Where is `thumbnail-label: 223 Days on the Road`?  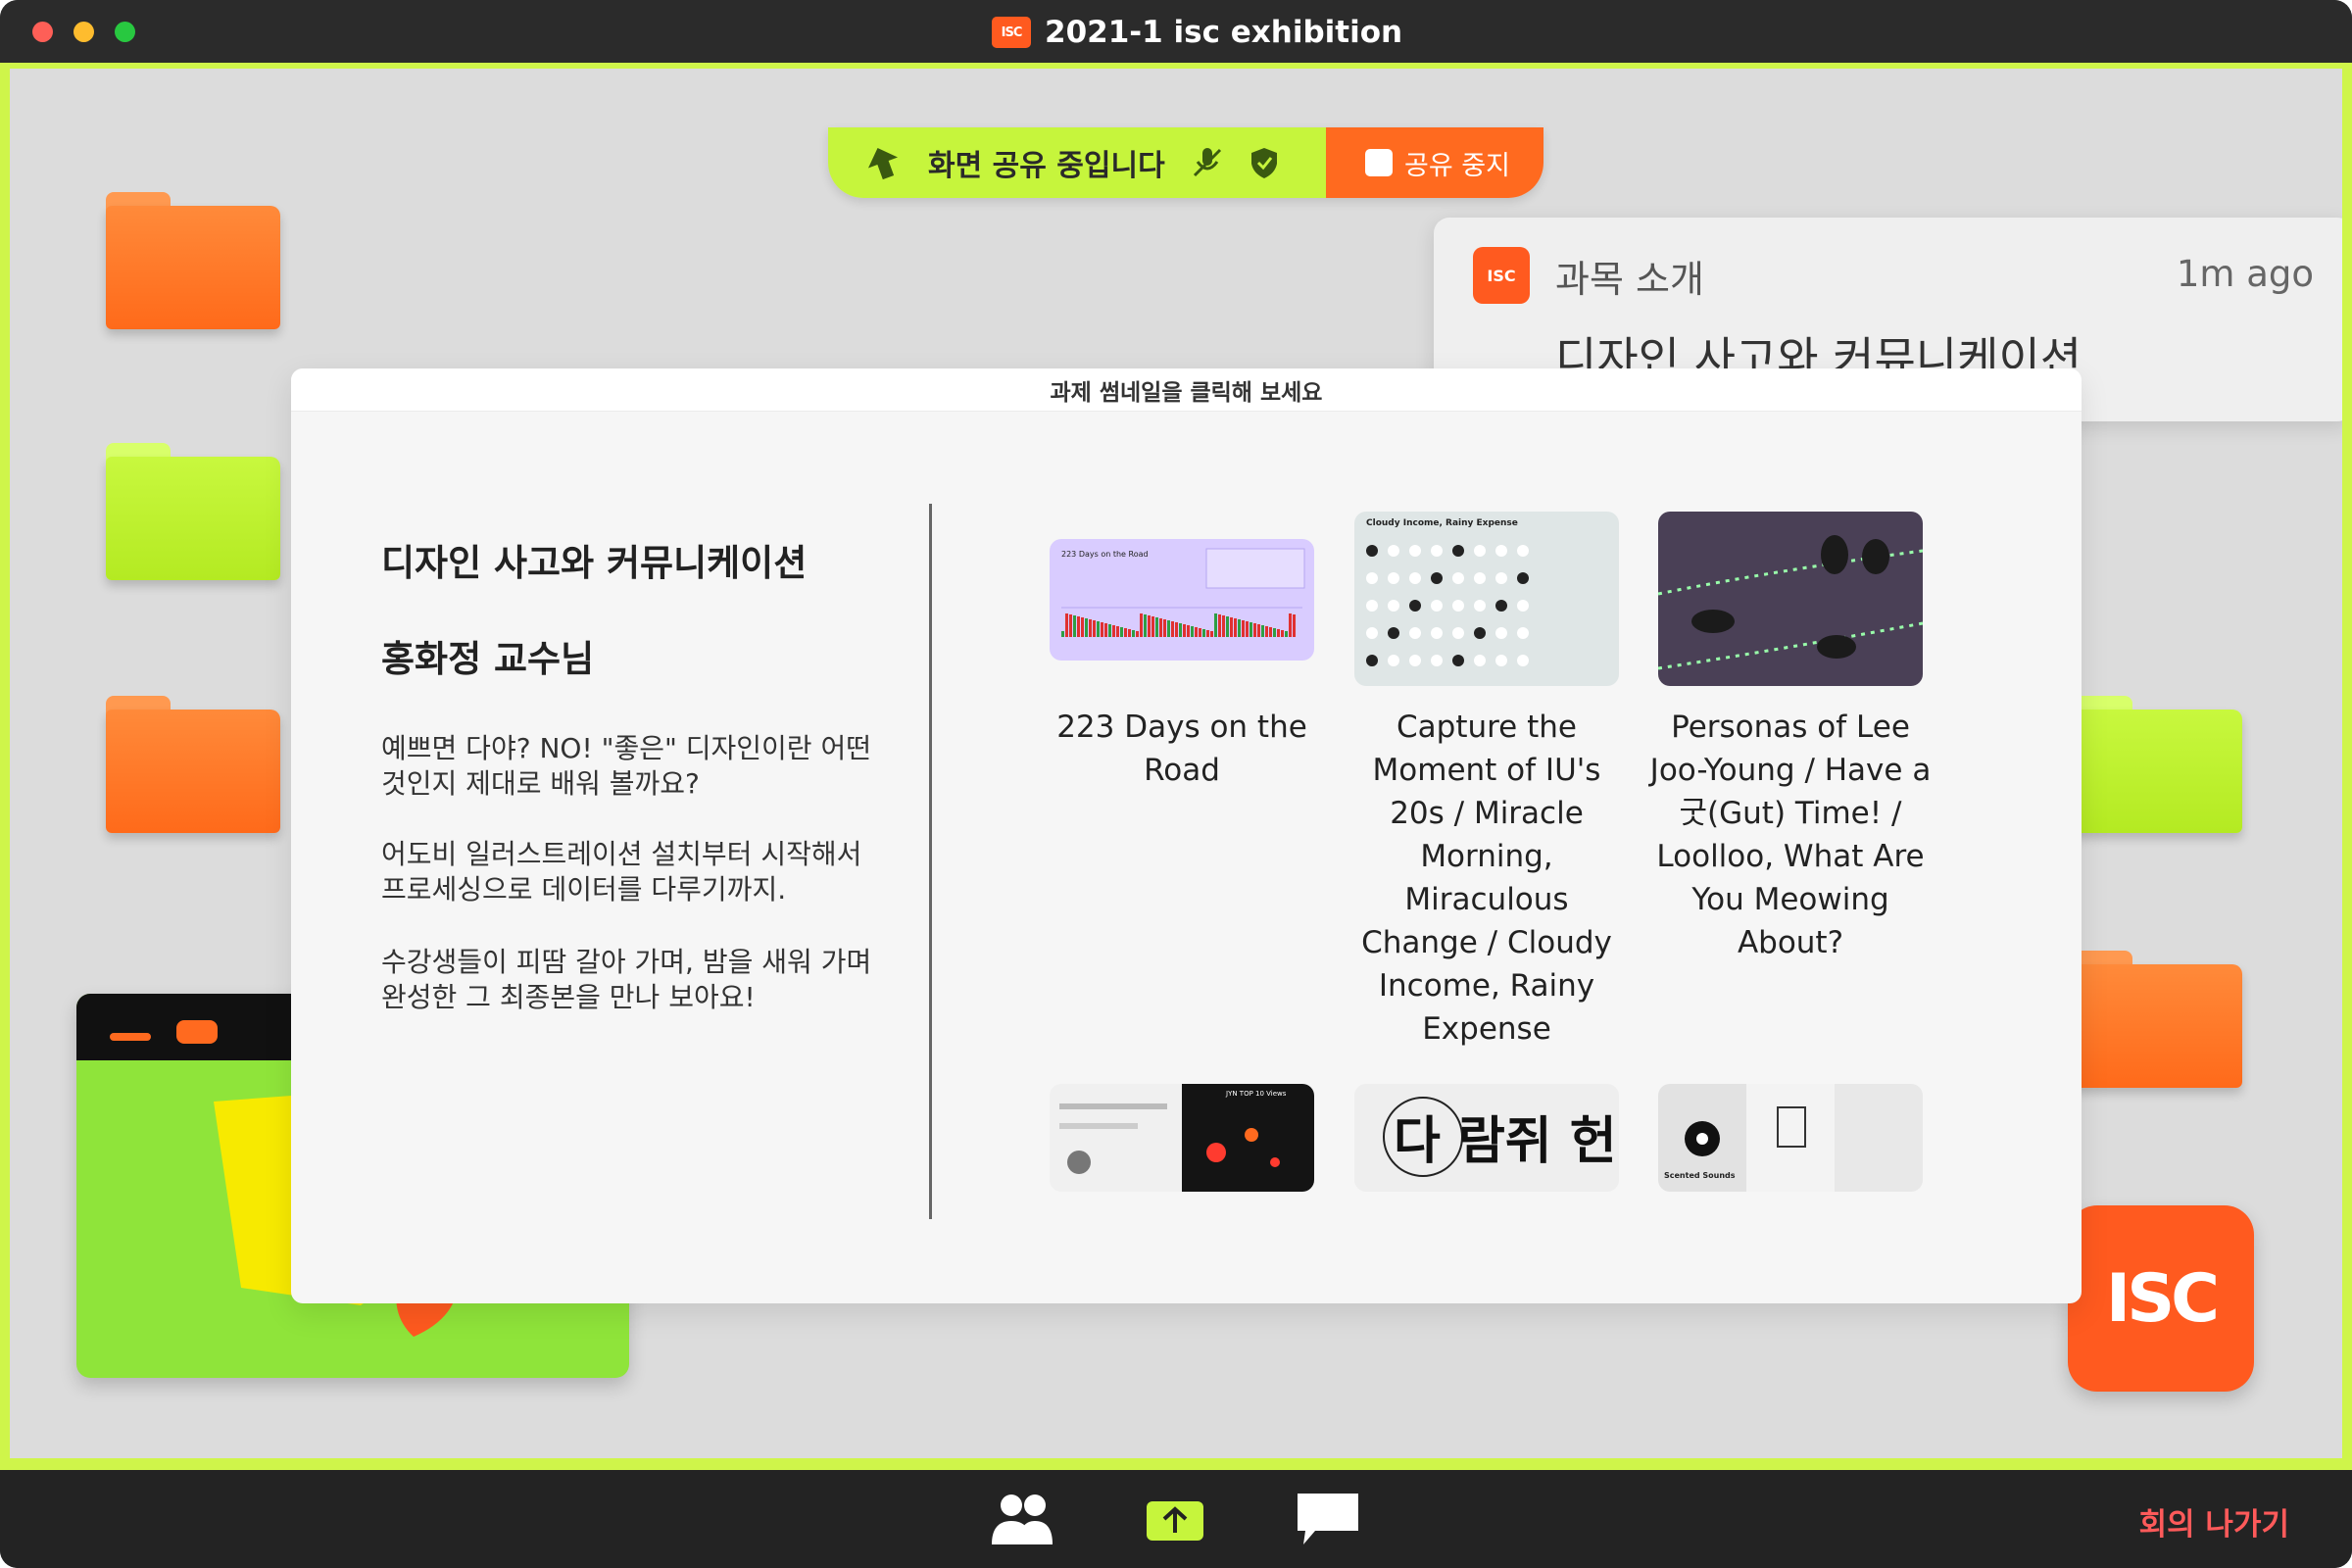 thumbnail-label: 223 Days on the Road is located at coordinates (1105, 554).